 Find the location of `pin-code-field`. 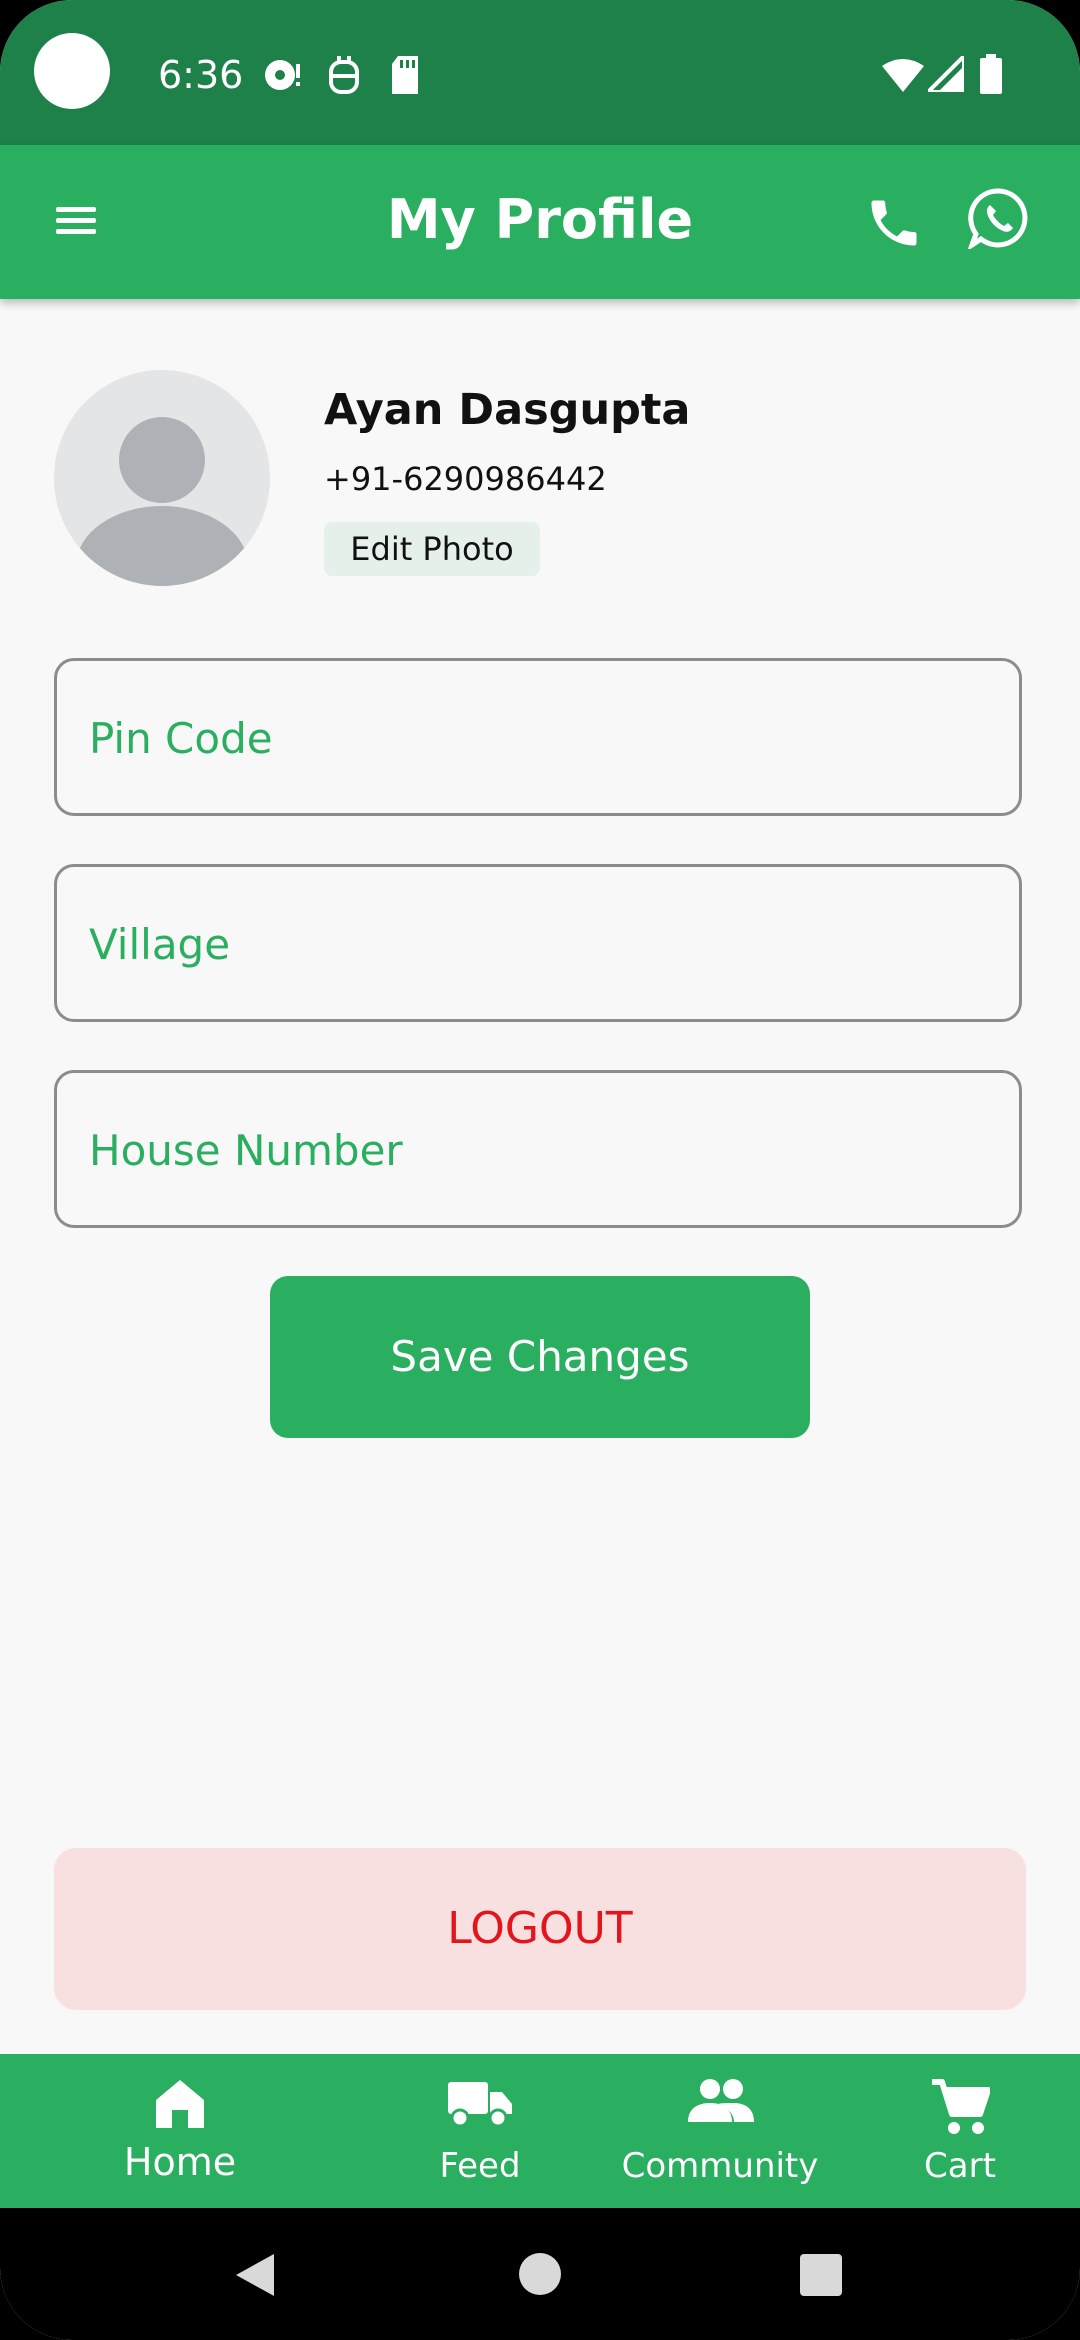

pin-code-field is located at coordinates (538, 737).